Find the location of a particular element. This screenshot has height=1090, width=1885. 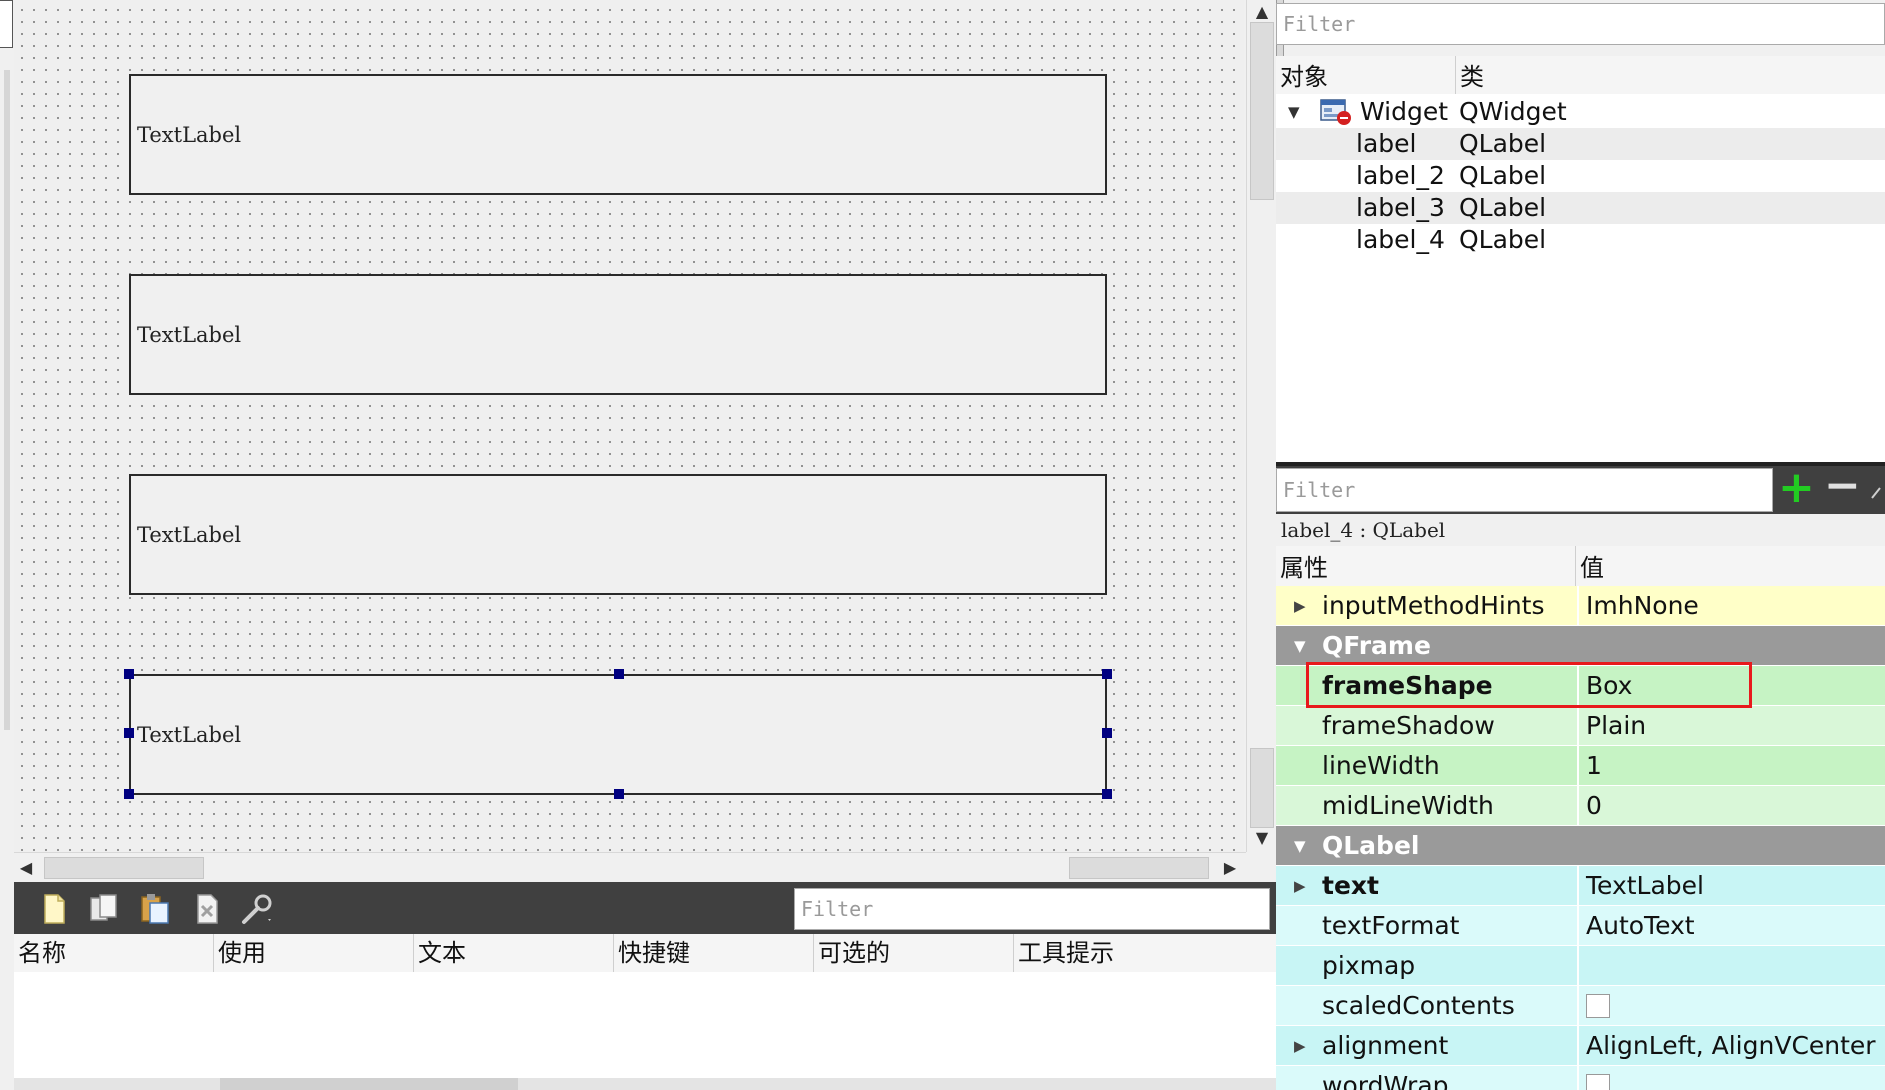

resize-handle-left is located at coordinates (129, 733).